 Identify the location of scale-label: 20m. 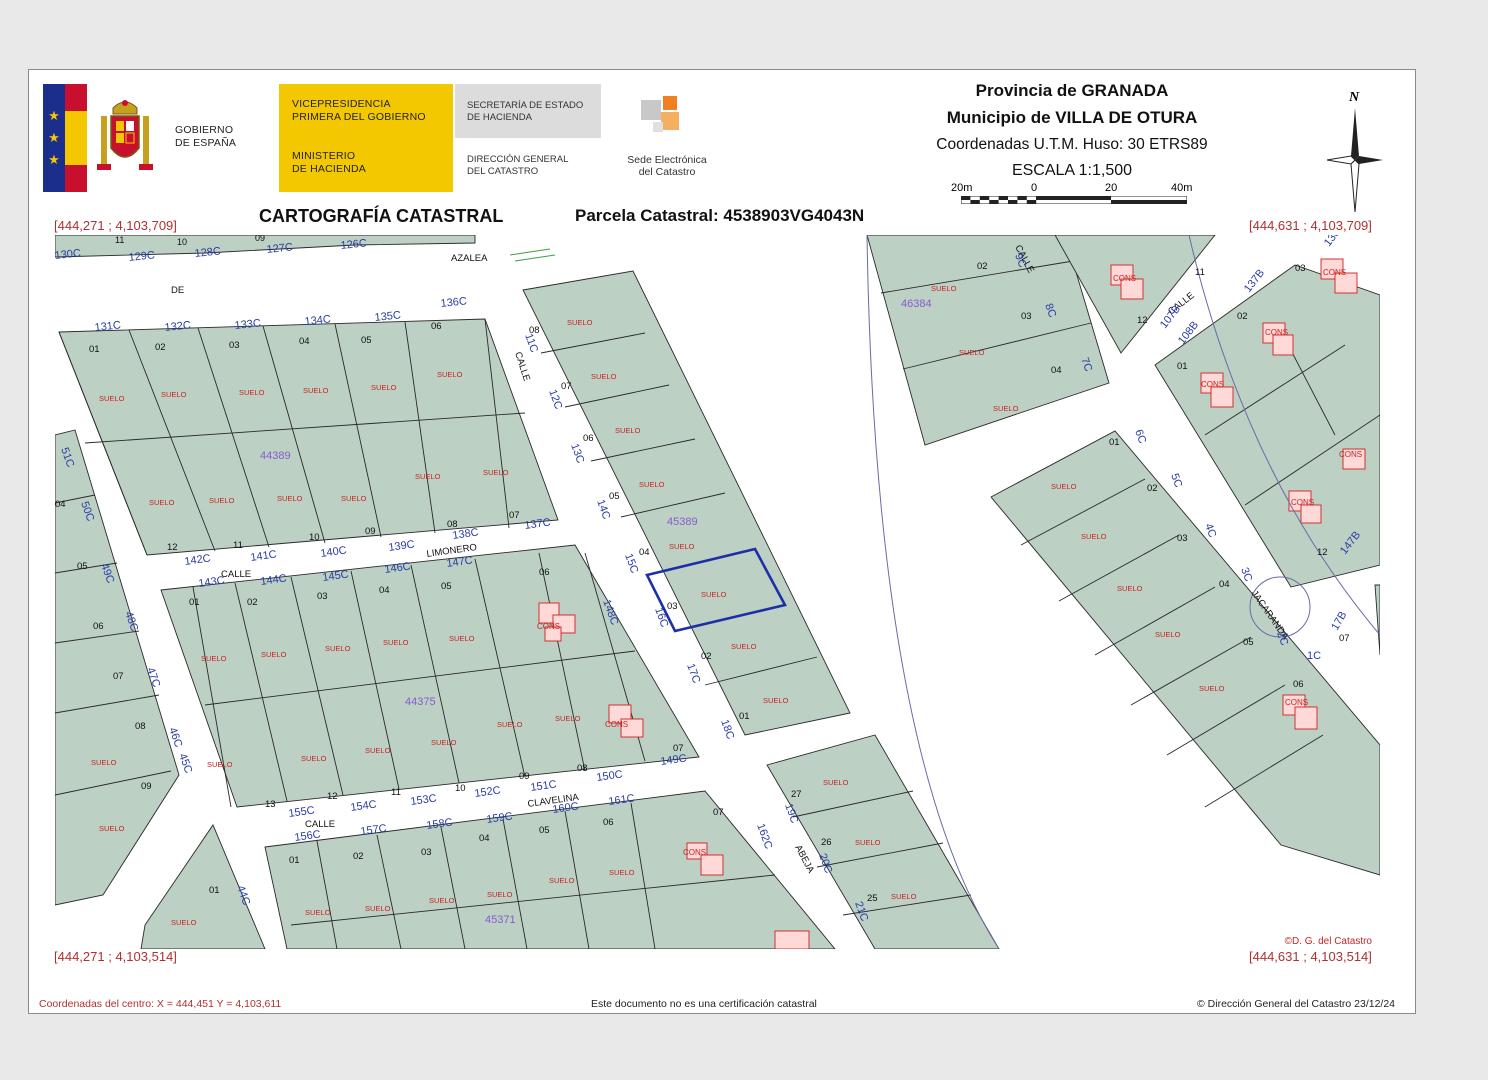
(962, 188).